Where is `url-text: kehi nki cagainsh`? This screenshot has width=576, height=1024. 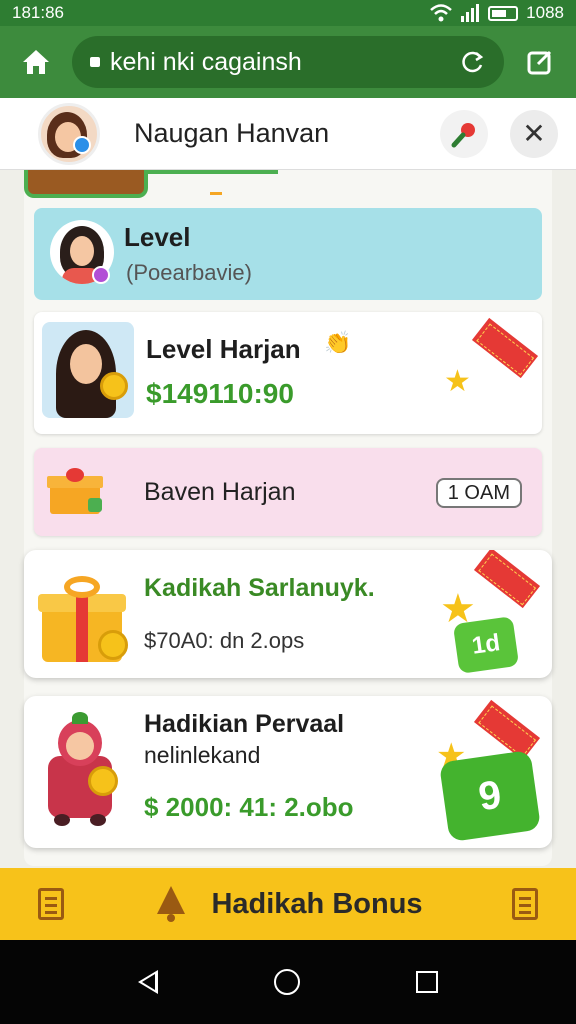
url-text: kehi nki cagainsh is located at coordinates (206, 61).